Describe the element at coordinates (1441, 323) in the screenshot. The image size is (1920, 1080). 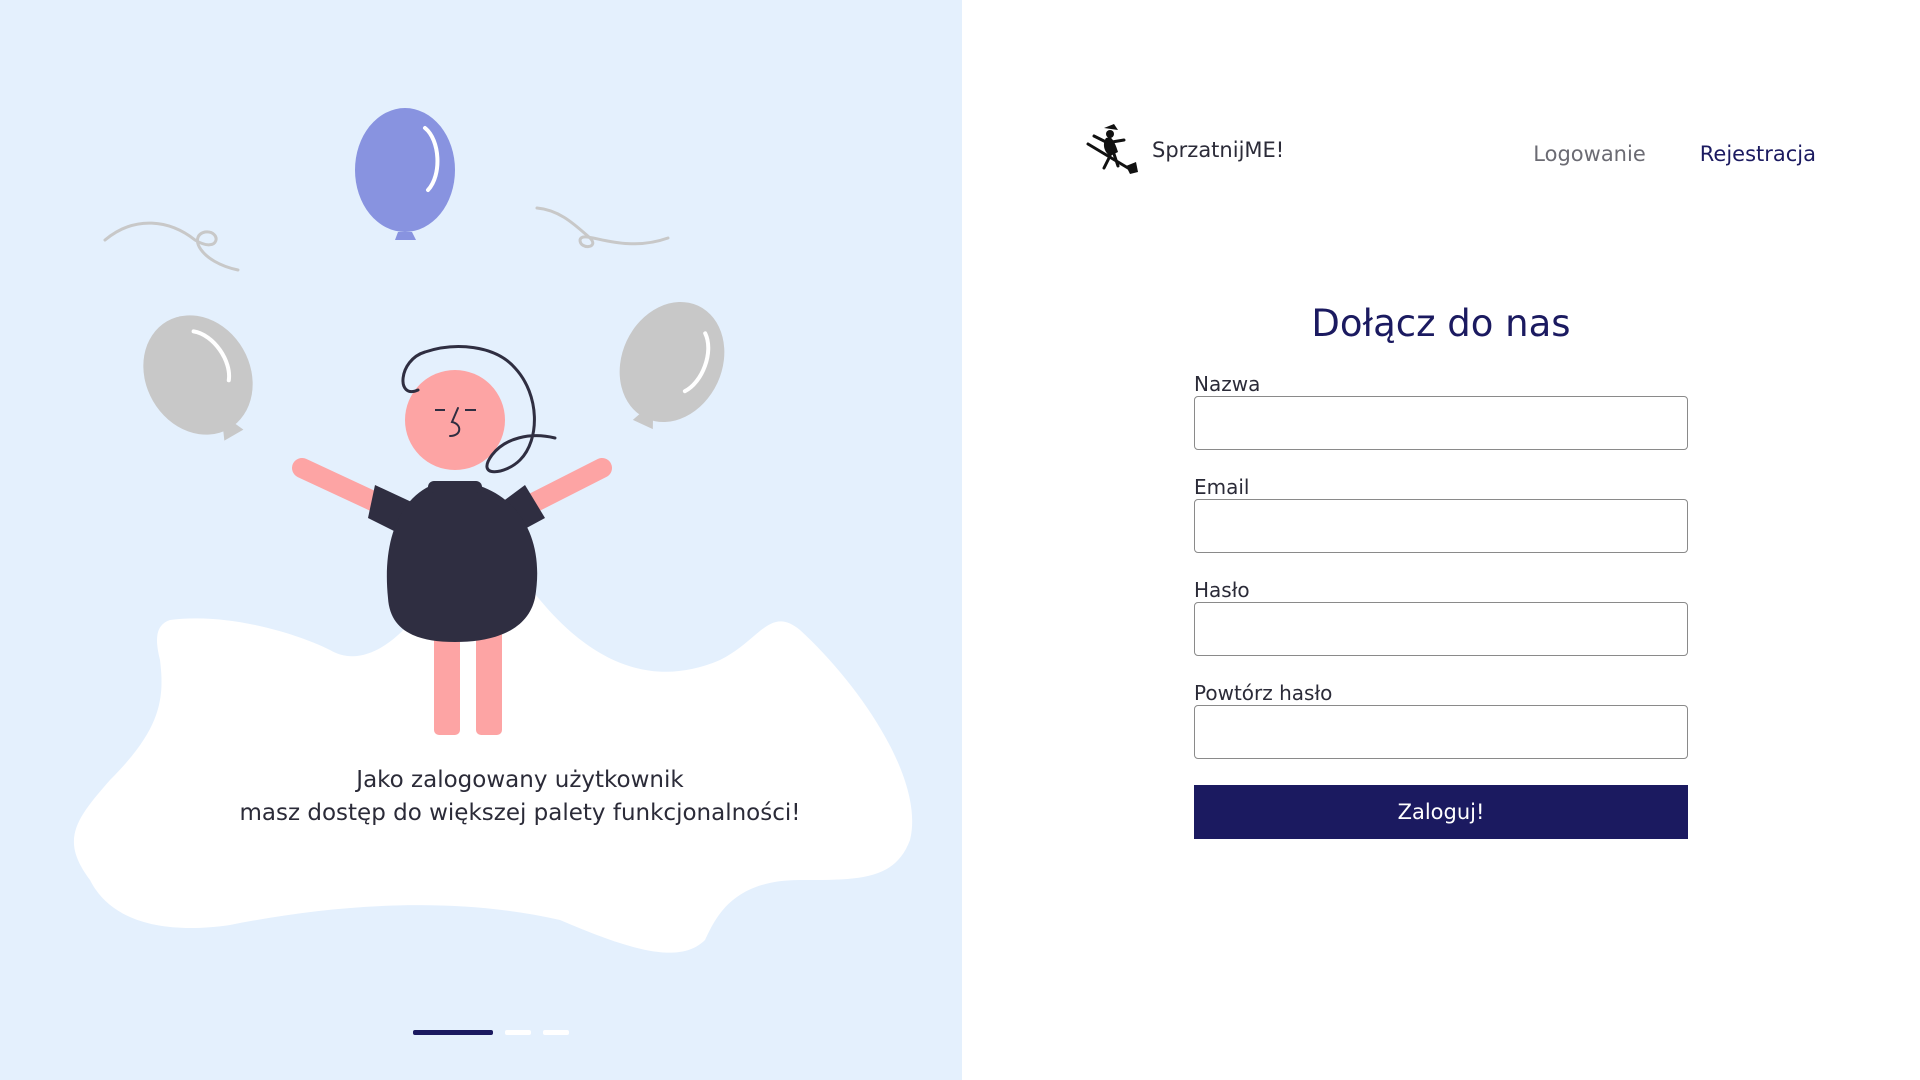
I see `form-title: Dołącz do nas` at that location.